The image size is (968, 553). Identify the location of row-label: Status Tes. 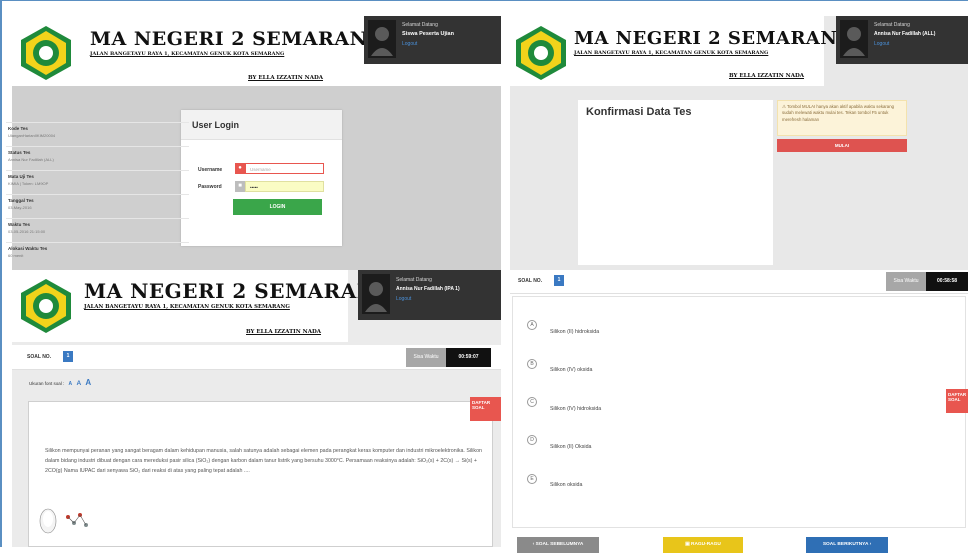
(19, 152).